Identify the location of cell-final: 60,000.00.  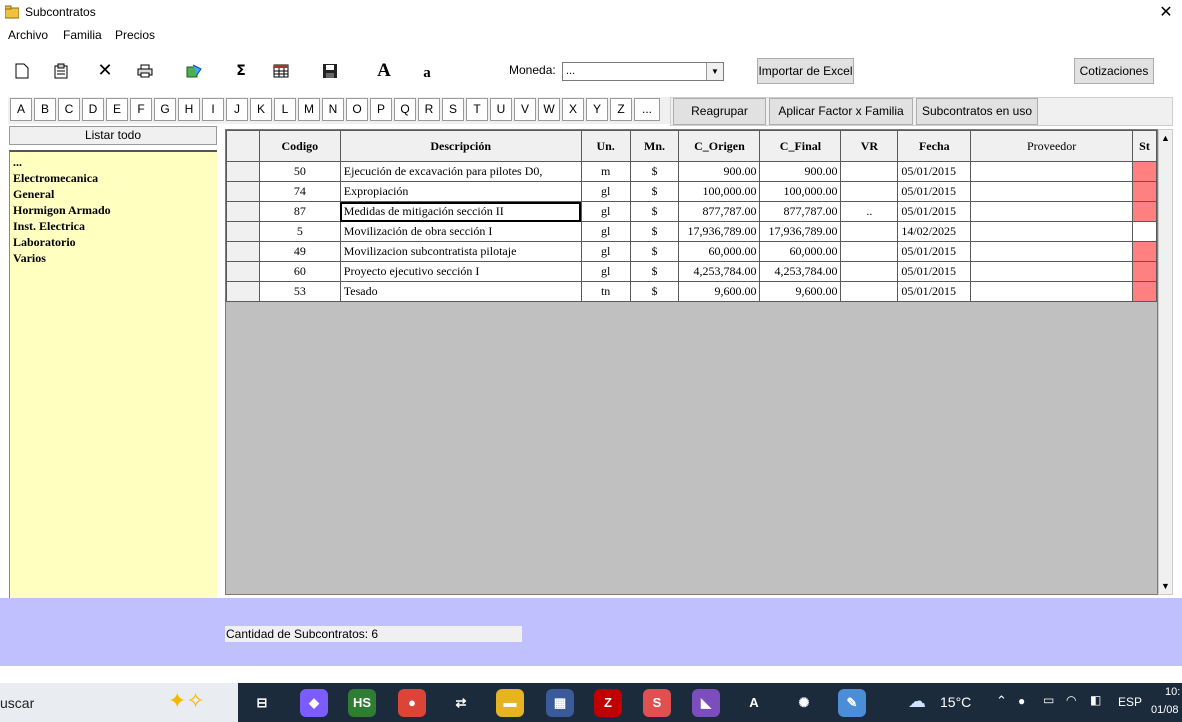
(800, 251).